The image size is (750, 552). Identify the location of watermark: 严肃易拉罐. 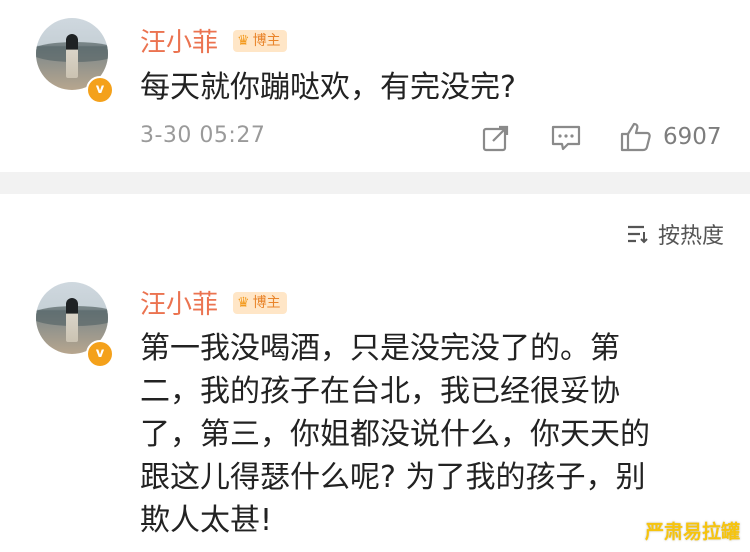
(692, 532).